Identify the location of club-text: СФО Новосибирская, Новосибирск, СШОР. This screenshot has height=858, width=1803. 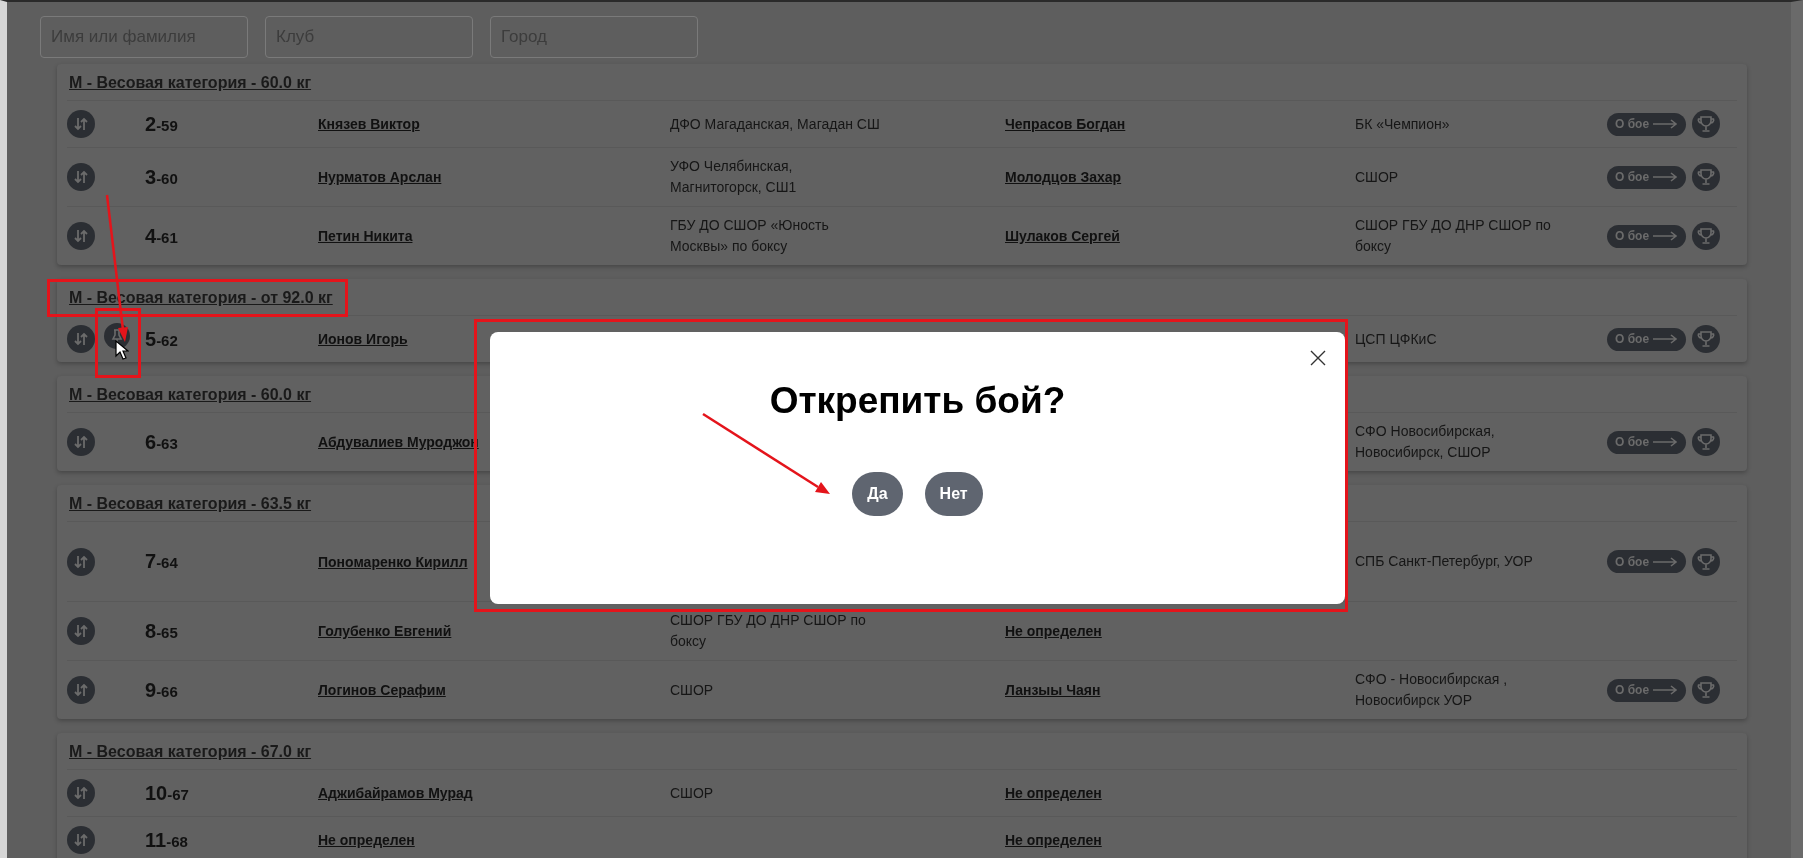
(1425, 442).